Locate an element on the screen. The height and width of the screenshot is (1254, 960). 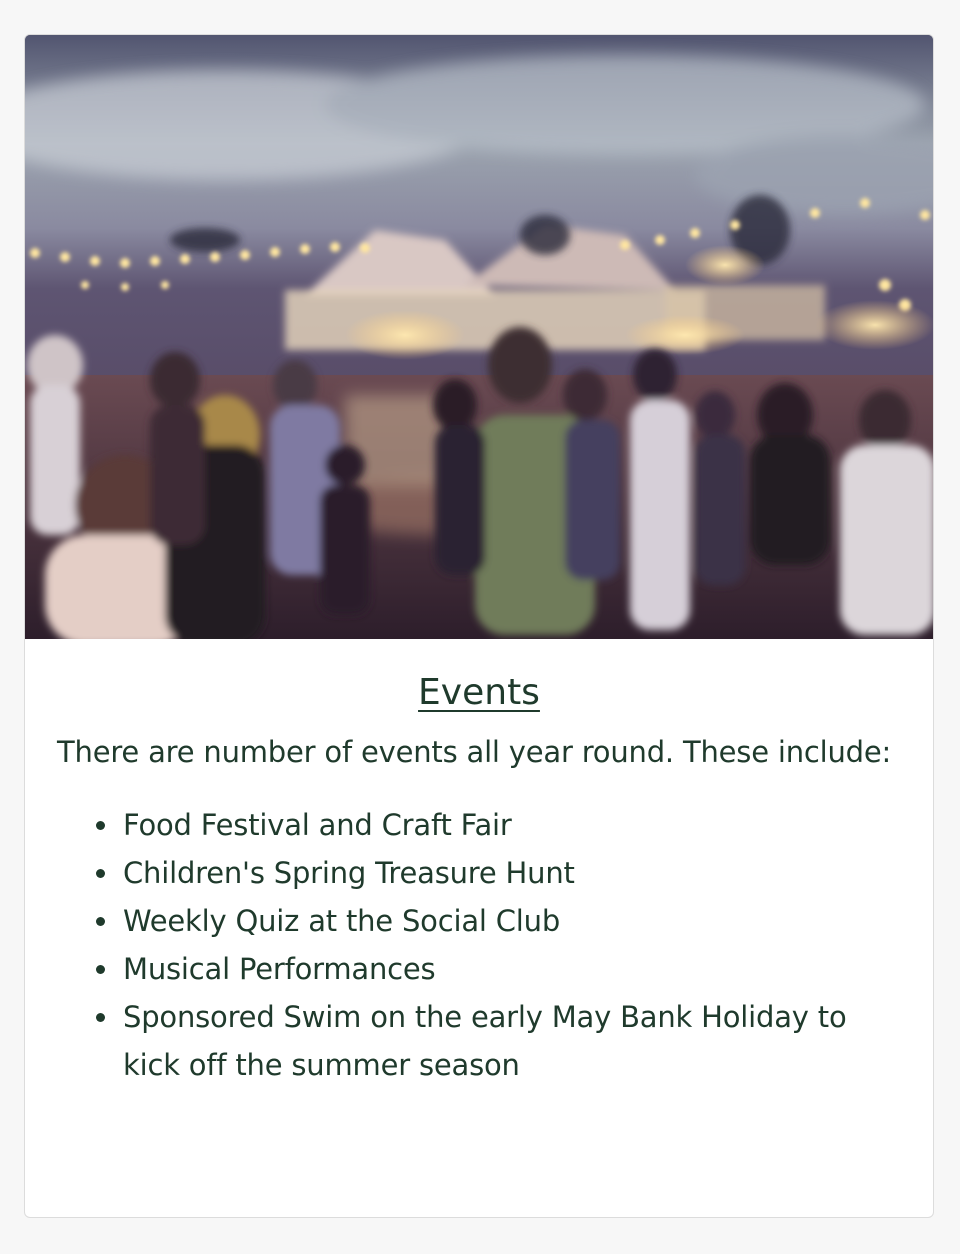
list-item: Food Festival and Craft Fair is located at coordinates (511, 825).